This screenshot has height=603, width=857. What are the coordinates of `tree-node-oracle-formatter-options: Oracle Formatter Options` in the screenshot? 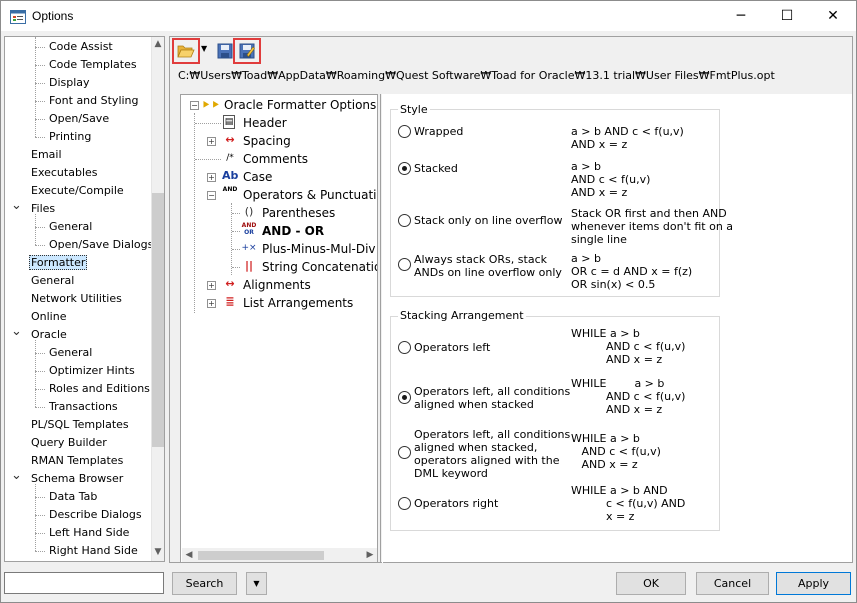 It's located at (300, 105).